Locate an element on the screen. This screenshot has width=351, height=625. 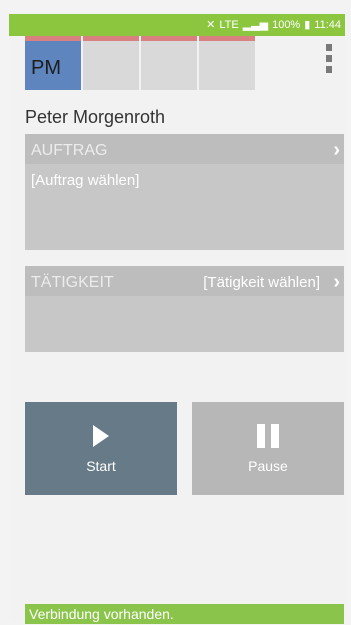
signal-icon: ▂▃▅ is located at coordinates (255, 25).